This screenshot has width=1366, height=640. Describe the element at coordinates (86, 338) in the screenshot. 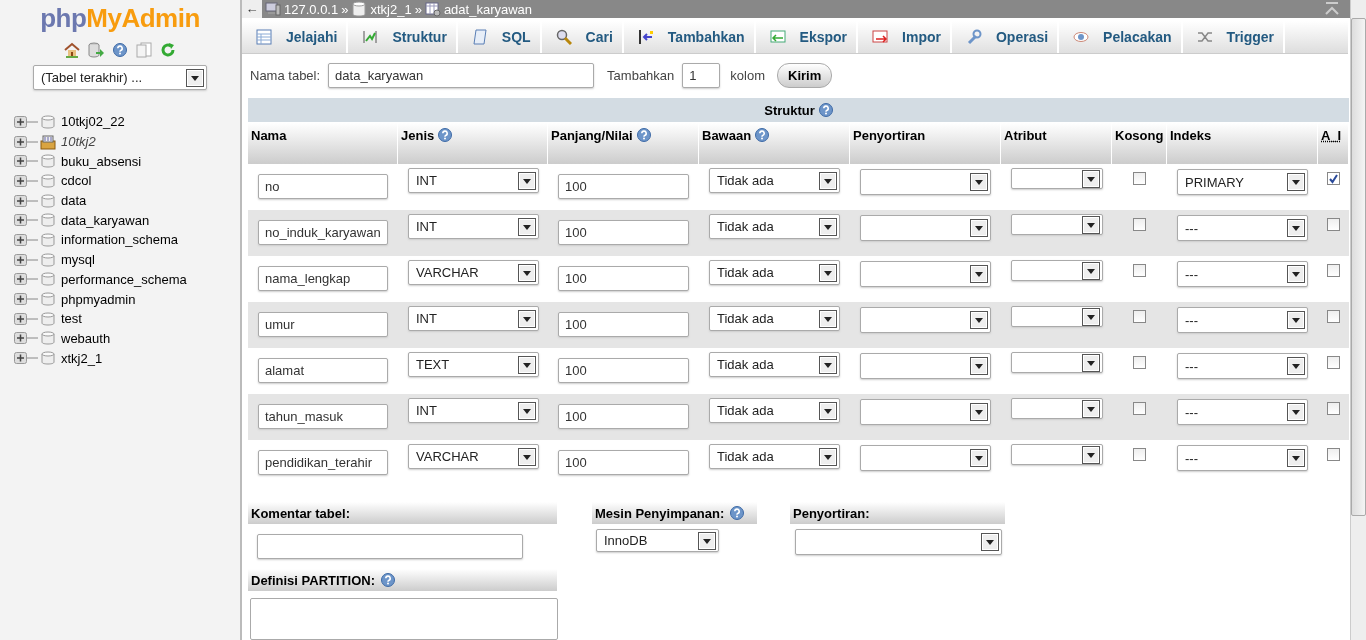

I see `database-link: webauth` at that location.